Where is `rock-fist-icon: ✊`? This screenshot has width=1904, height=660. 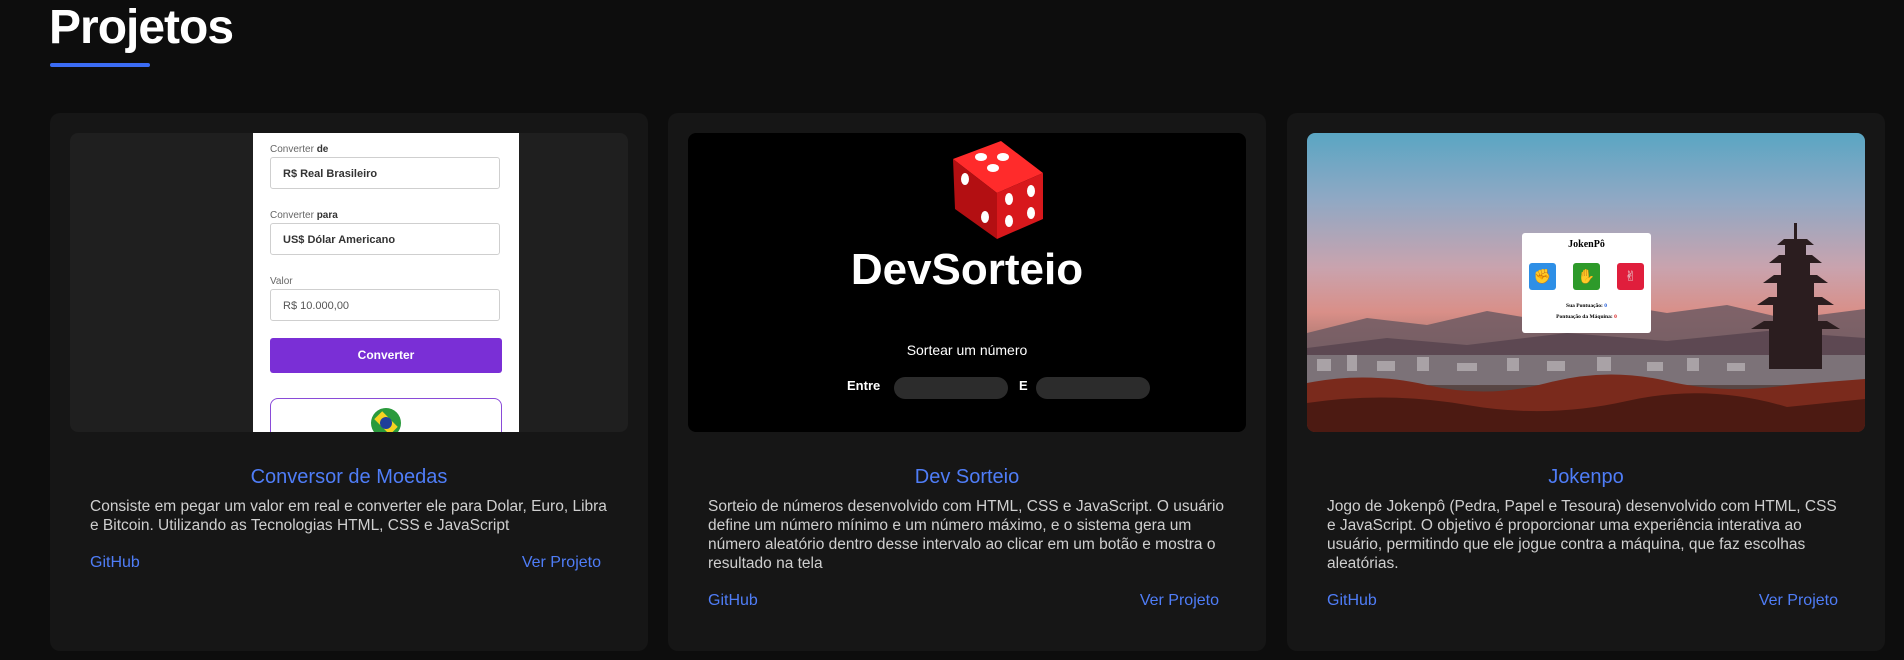
rock-fist-icon: ✊ is located at coordinates (1542, 276).